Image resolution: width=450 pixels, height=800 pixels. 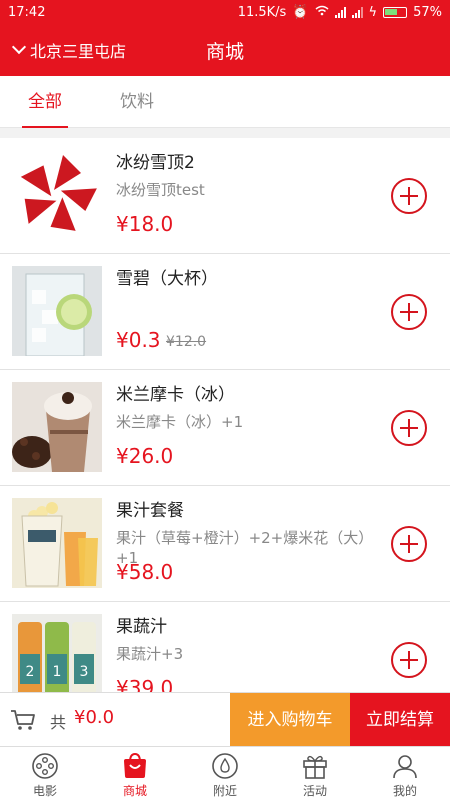 I want to click on charging-icon: ϟ, so click(x=373, y=12).